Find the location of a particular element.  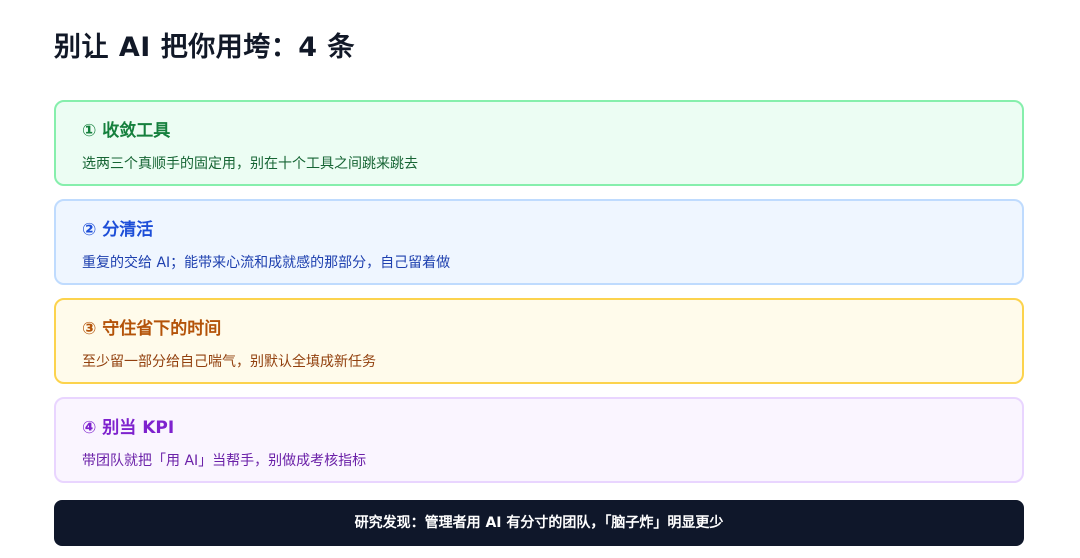

tip-card-description: 至少留一部分给自己喘气，别默认全填成新任务 is located at coordinates (229, 362).